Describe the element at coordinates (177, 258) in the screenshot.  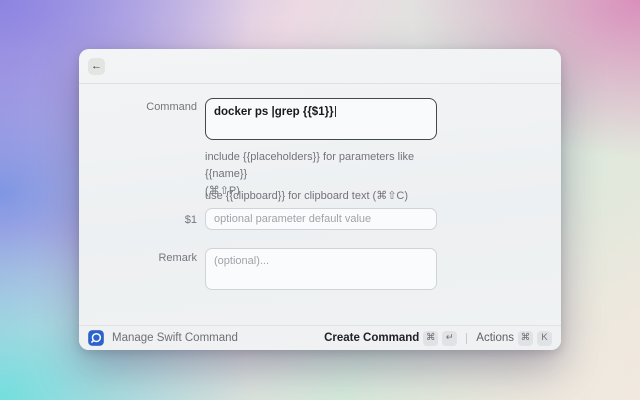
I see `remark-field-label: Remark` at that location.